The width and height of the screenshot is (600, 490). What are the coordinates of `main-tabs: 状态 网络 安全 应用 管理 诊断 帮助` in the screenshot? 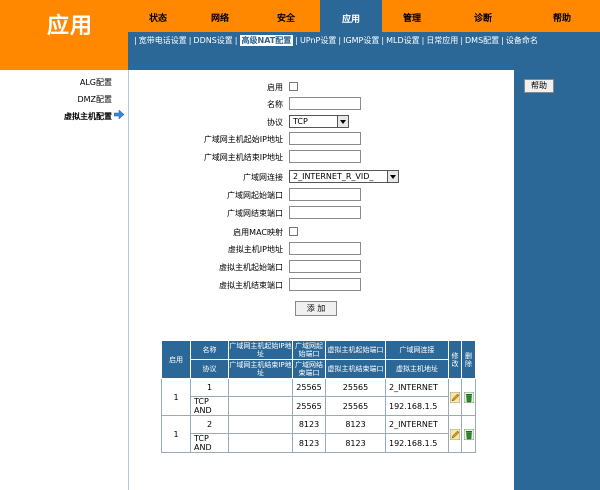 It's located at (364, 16).